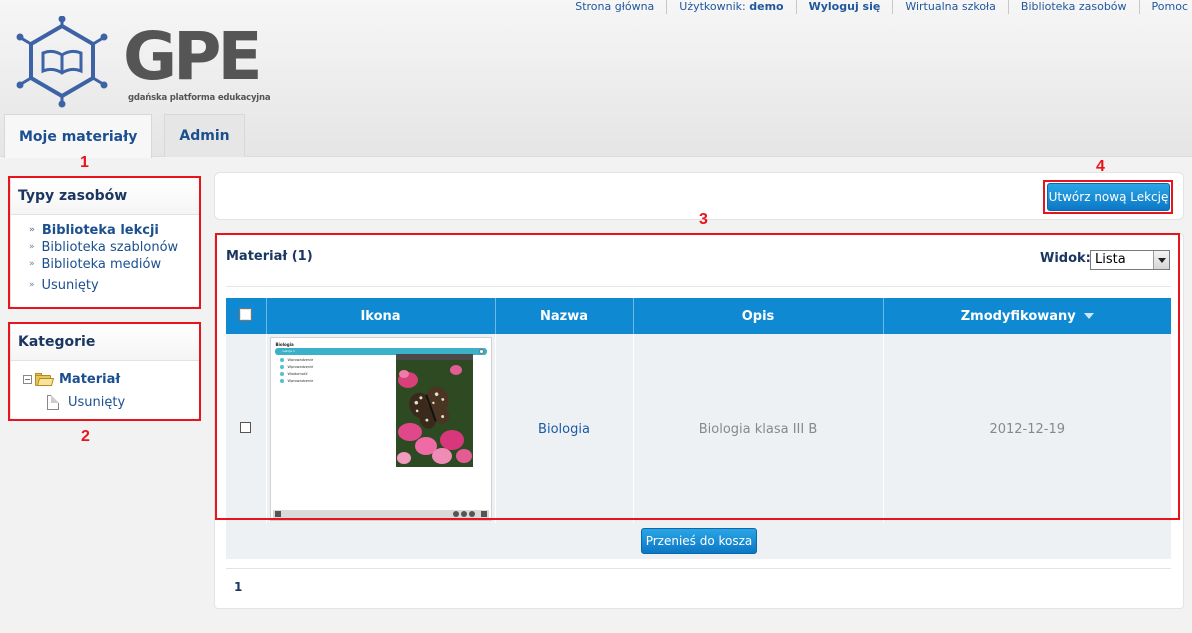 Image resolution: width=1192 pixels, height=633 pixels. I want to click on resource-type-media: » Biblioteka mediów, so click(114, 264).